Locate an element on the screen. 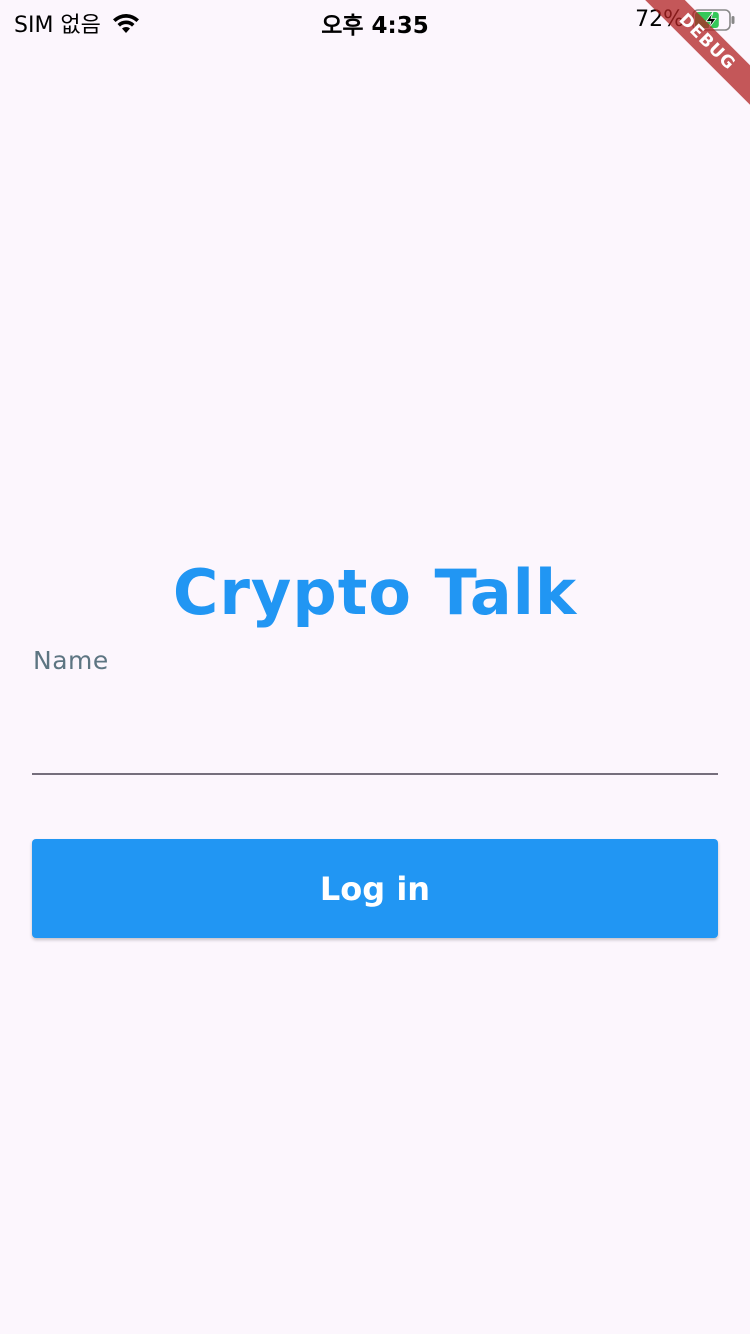  app-title: Crypto Talk is located at coordinates (375, 592).